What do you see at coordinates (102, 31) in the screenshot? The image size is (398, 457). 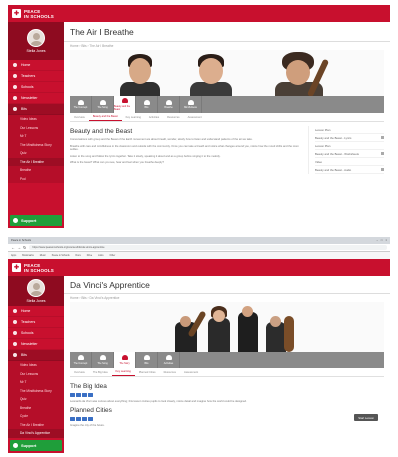 I see `page-title: The Air I Breathe` at bounding box center [102, 31].